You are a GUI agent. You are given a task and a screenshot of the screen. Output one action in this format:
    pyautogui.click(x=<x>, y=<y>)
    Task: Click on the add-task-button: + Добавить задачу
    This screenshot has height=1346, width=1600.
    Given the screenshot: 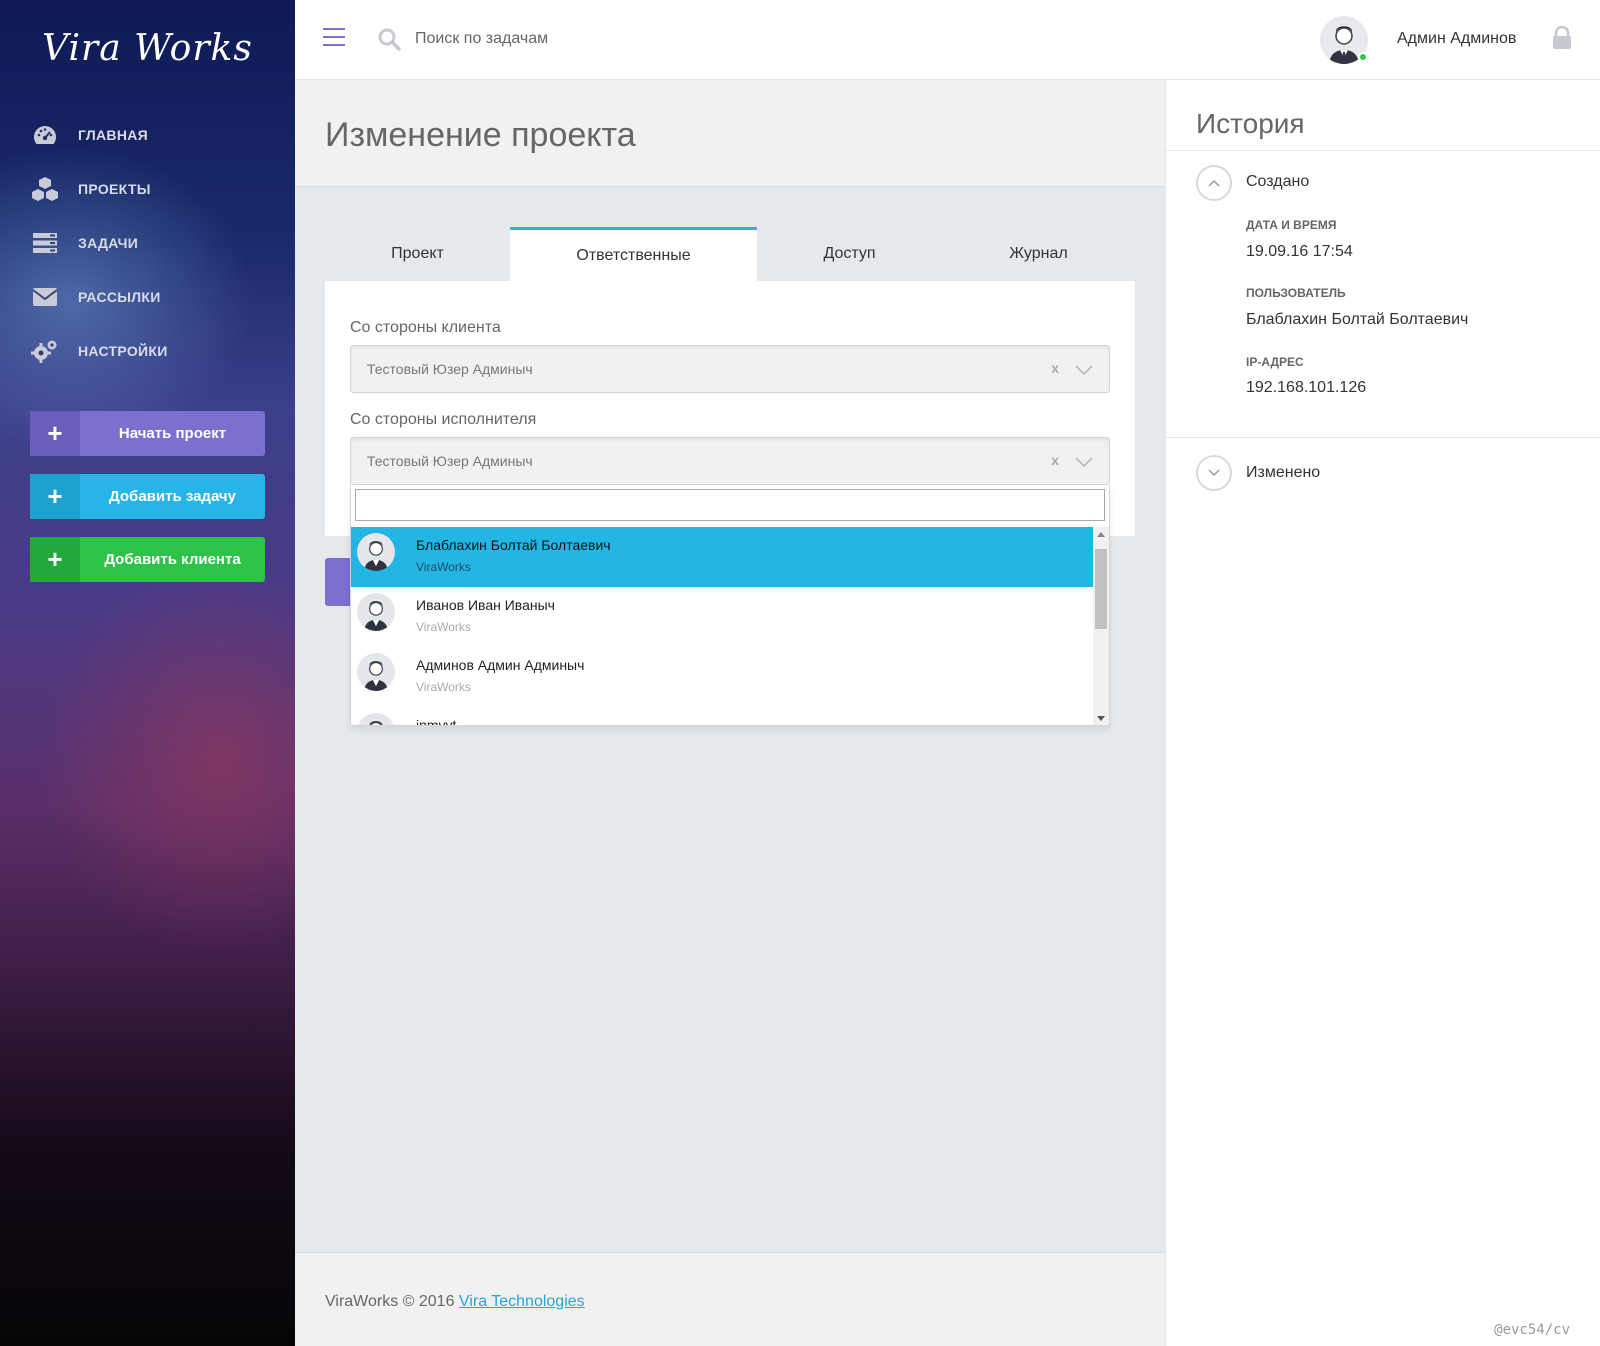 What is the action you would take?
    pyautogui.click(x=147, y=496)
    